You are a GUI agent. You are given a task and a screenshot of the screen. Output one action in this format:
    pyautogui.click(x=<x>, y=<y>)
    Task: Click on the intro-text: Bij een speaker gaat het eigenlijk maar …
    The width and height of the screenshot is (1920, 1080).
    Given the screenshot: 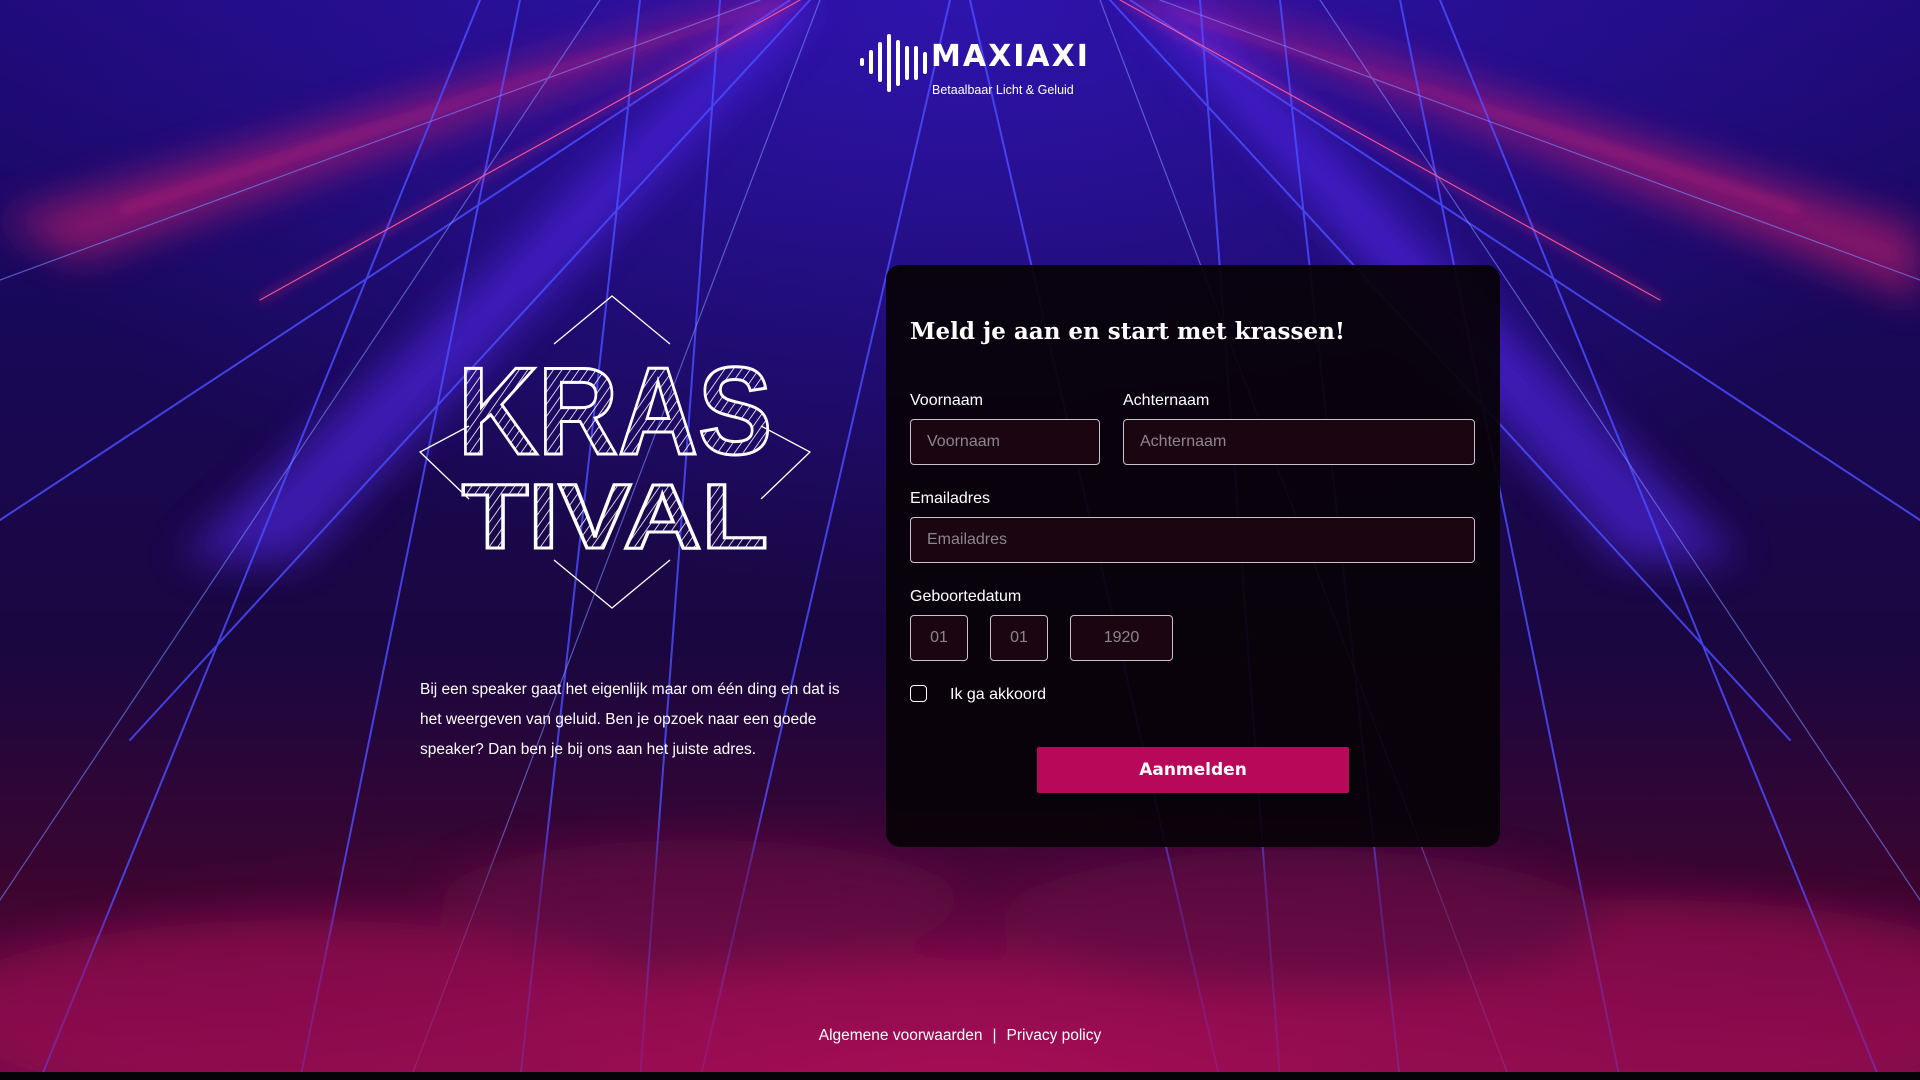 What is the action you would take?
    pyautogui.click(x=630, y=719)
    